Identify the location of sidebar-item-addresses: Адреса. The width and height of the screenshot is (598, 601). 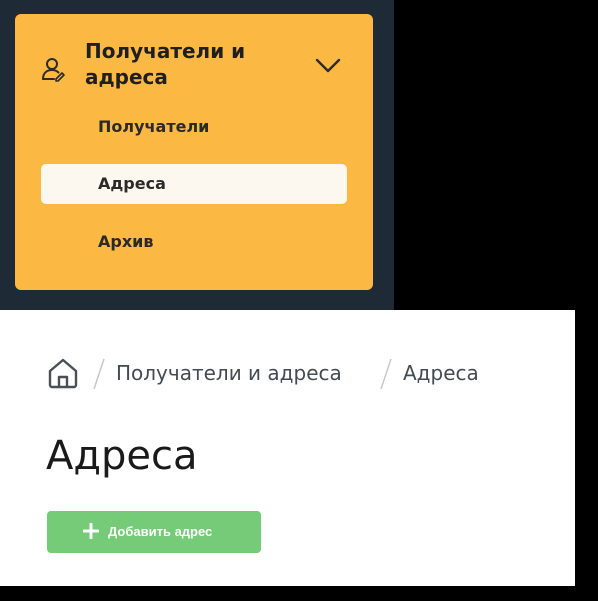
(194, 184).